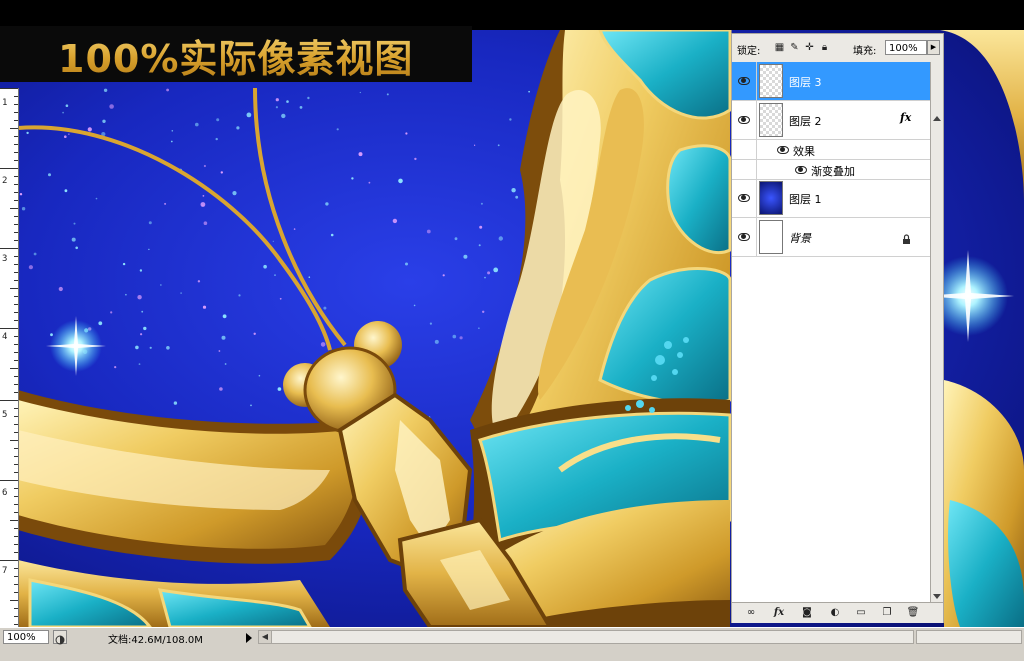 The image size is (1024, 661). What do you see at coordinates (5, 415) in the screenshot?
I see `ruler-number: 5` at bounding box center [5, 415].